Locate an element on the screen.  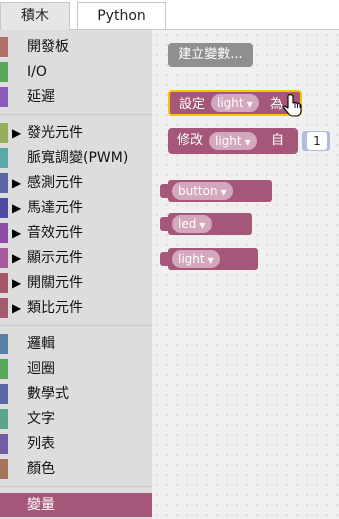
toolbox-category: ▶ 類比元件 is located at coordinates (76, 308).